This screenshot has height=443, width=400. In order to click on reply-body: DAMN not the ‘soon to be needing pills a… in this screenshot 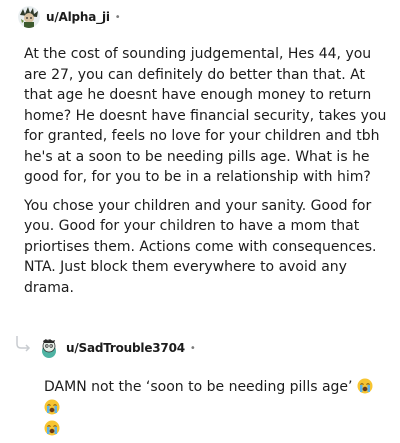, I will do `click(216, 408)`.